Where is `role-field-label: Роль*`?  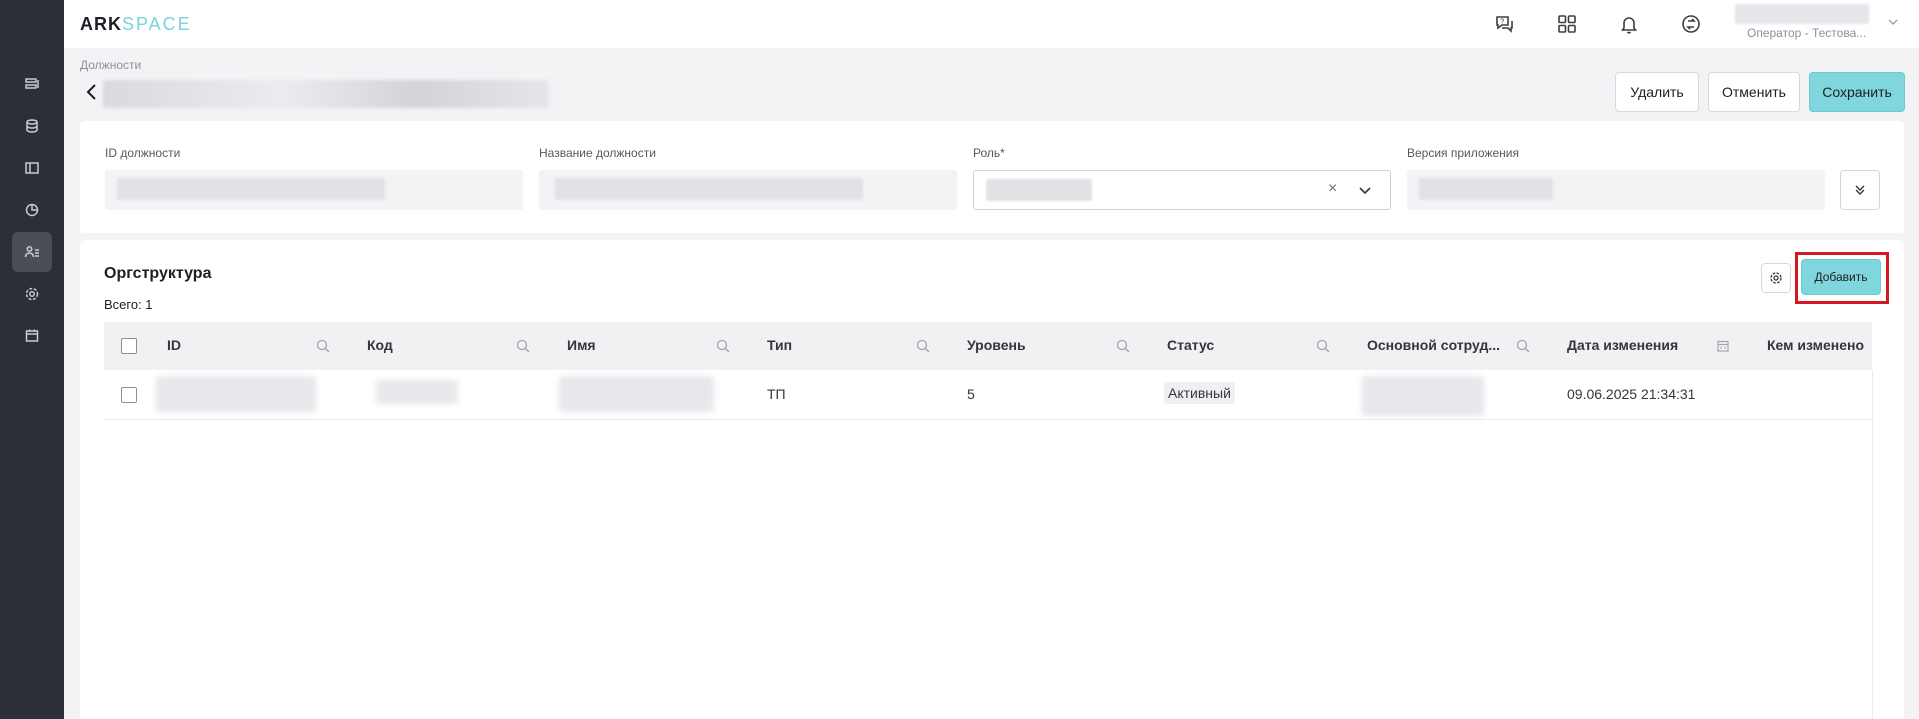 role-field-label: Роль* is located at coordinates (989, 153).